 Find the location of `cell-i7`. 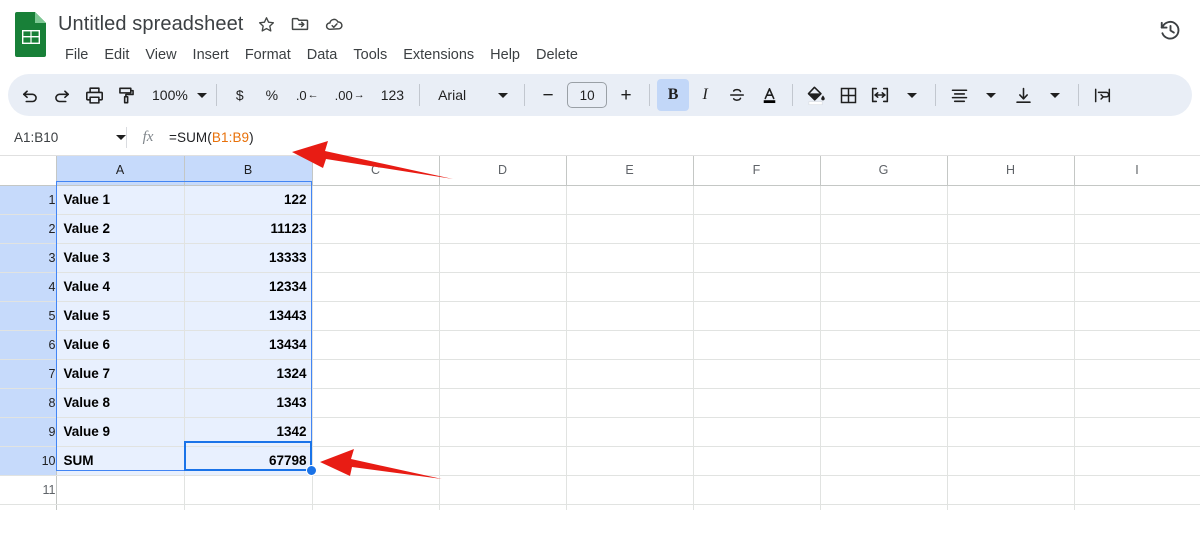

cell-i7 is located at coordinates (1137, 374).